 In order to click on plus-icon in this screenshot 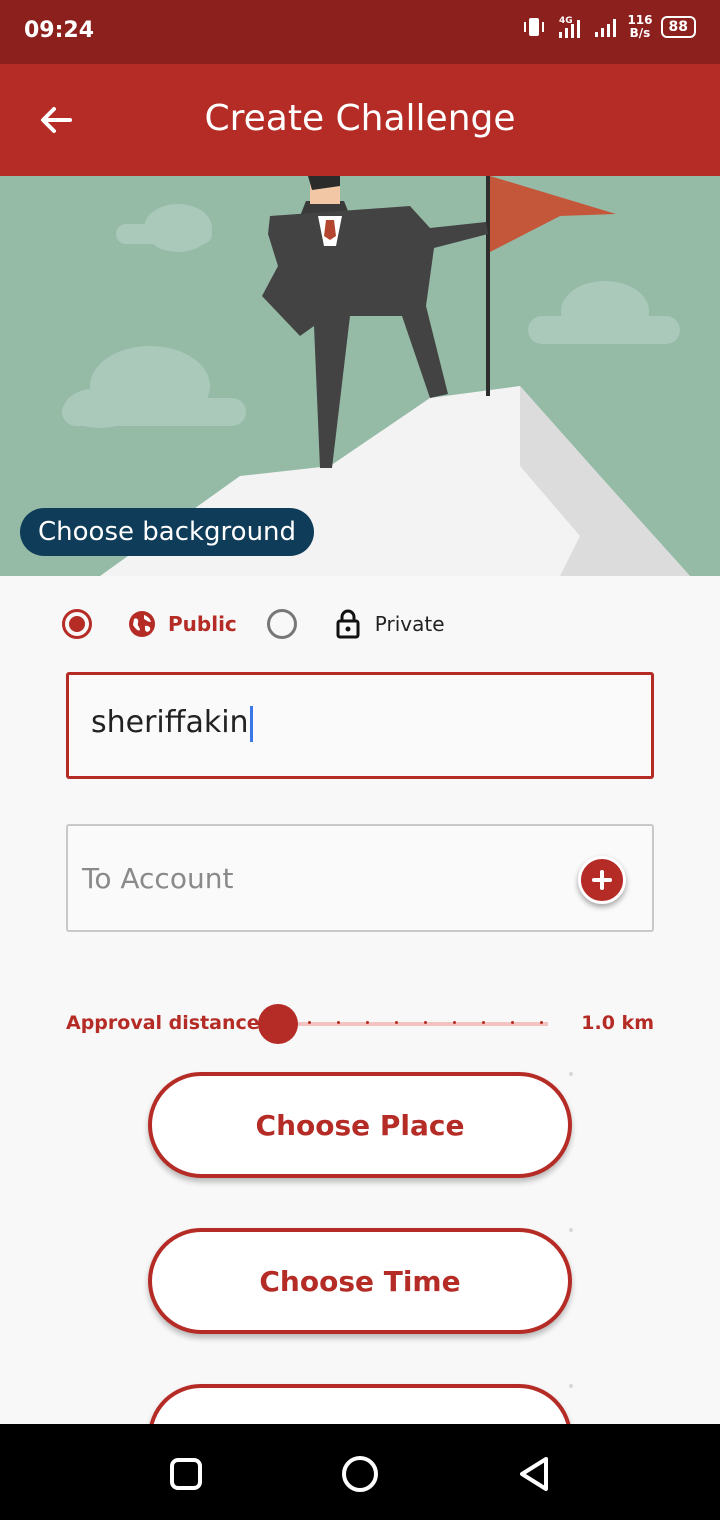, I will do `click(602, 880)`.